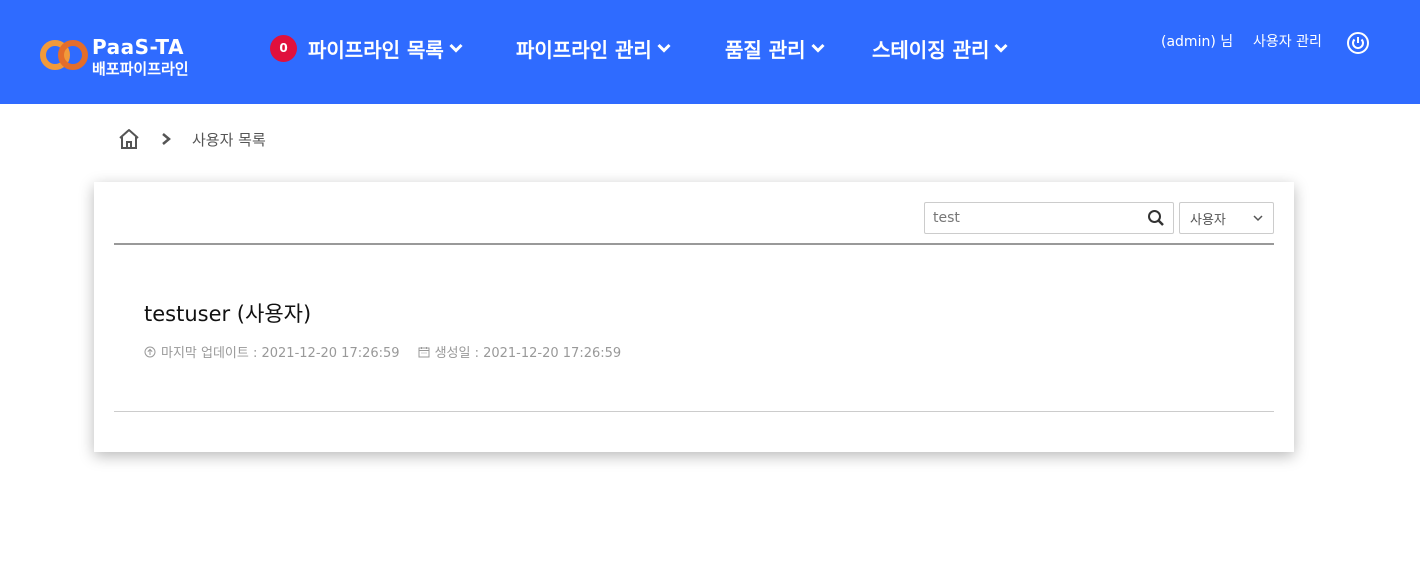  Describe the element at coordinates (765, 49) in the screenshot. I see `nav-quality-manage-label: 품질 관리` at that location.